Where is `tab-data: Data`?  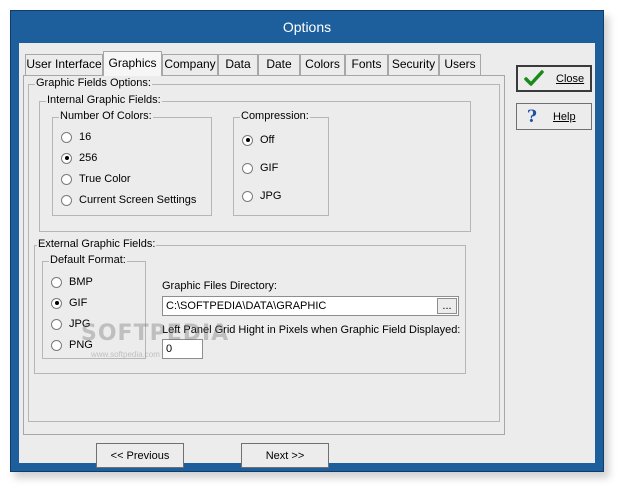
tab-data: Data is located at coordinates (238, 64).